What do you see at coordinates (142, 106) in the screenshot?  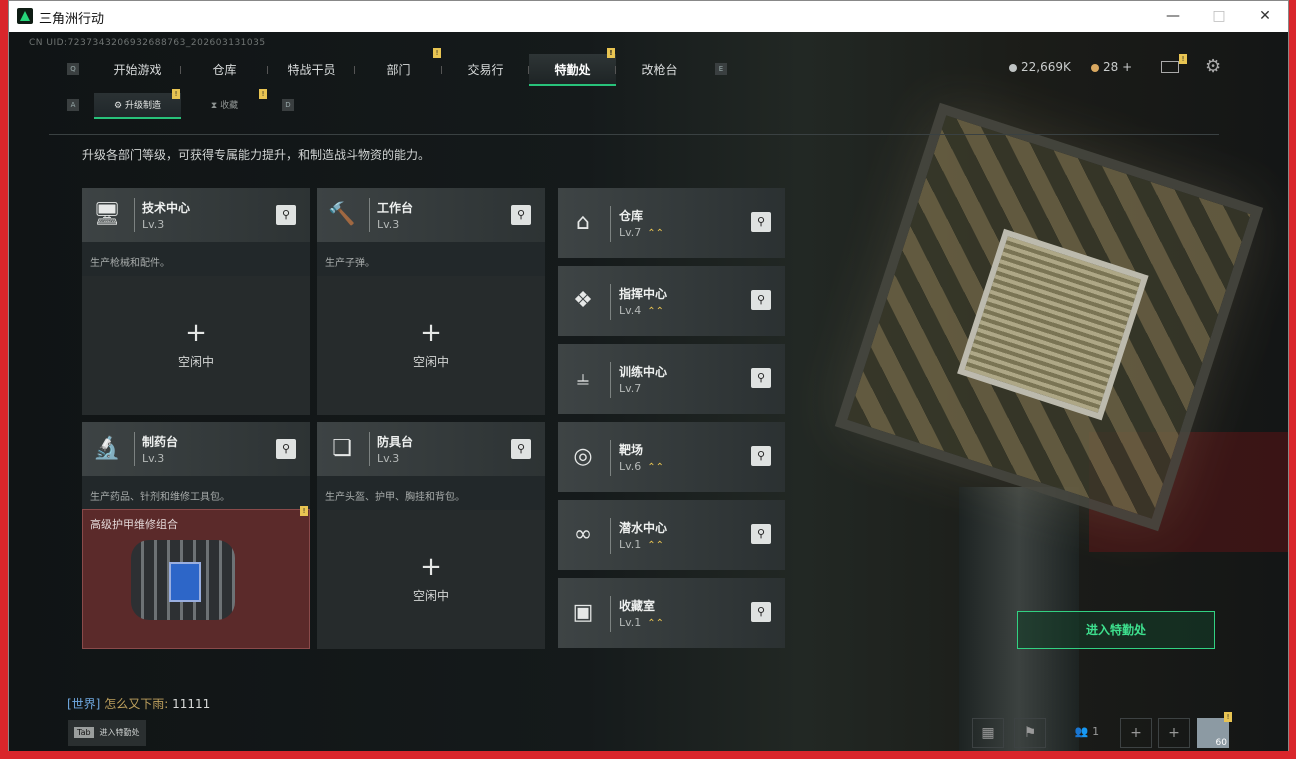 I see `subnav-tab-label: 升级制造` at bounding box center [142, 106].